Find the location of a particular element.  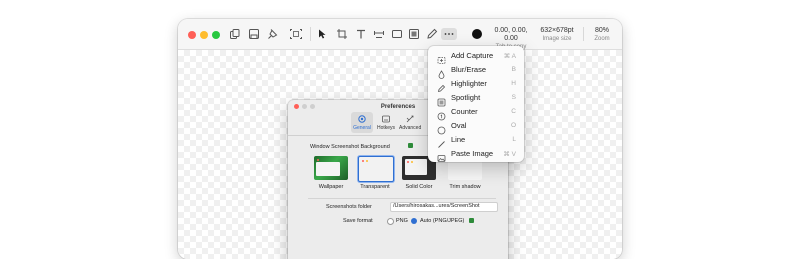

advanced-icon is located at coordinates (410, 119).